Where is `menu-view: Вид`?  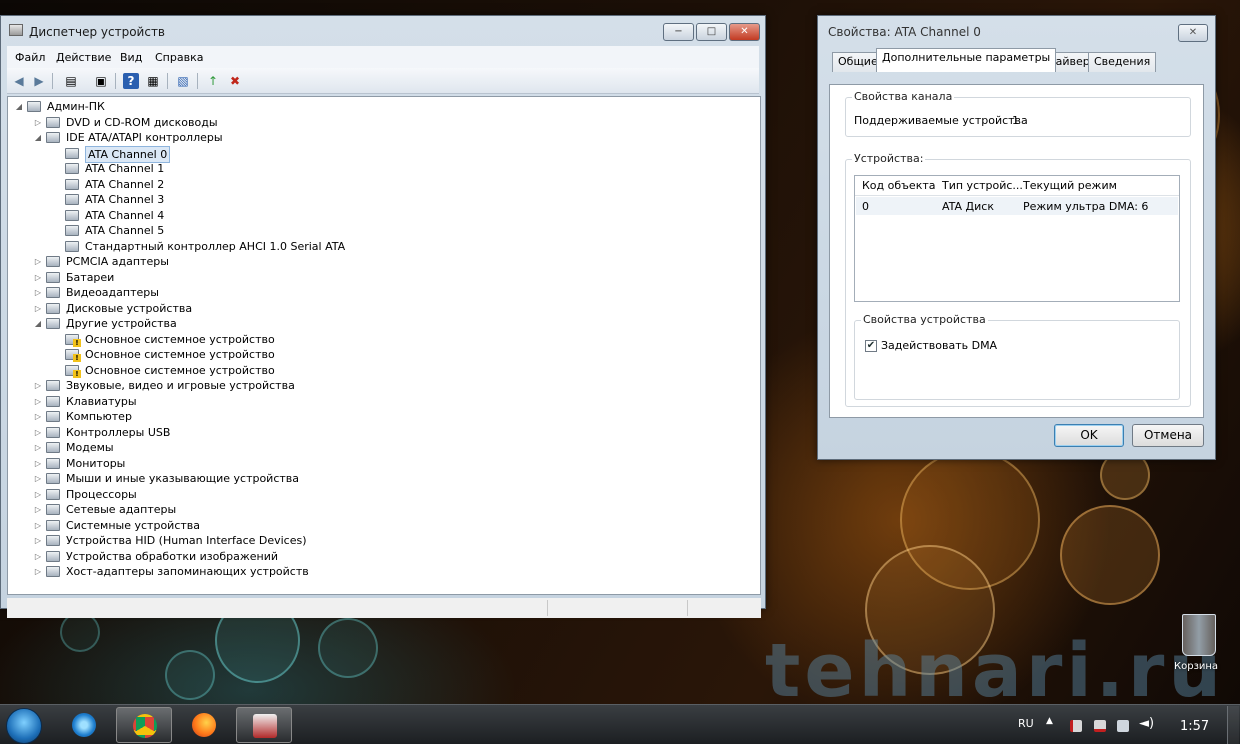 menu-view: Вид is located at coordinates (131, 57).